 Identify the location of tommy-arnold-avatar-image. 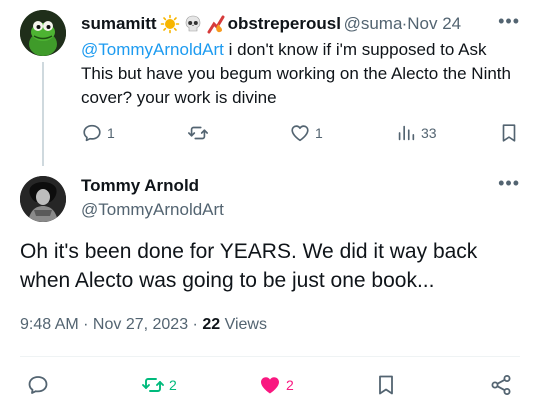
(43, 199).